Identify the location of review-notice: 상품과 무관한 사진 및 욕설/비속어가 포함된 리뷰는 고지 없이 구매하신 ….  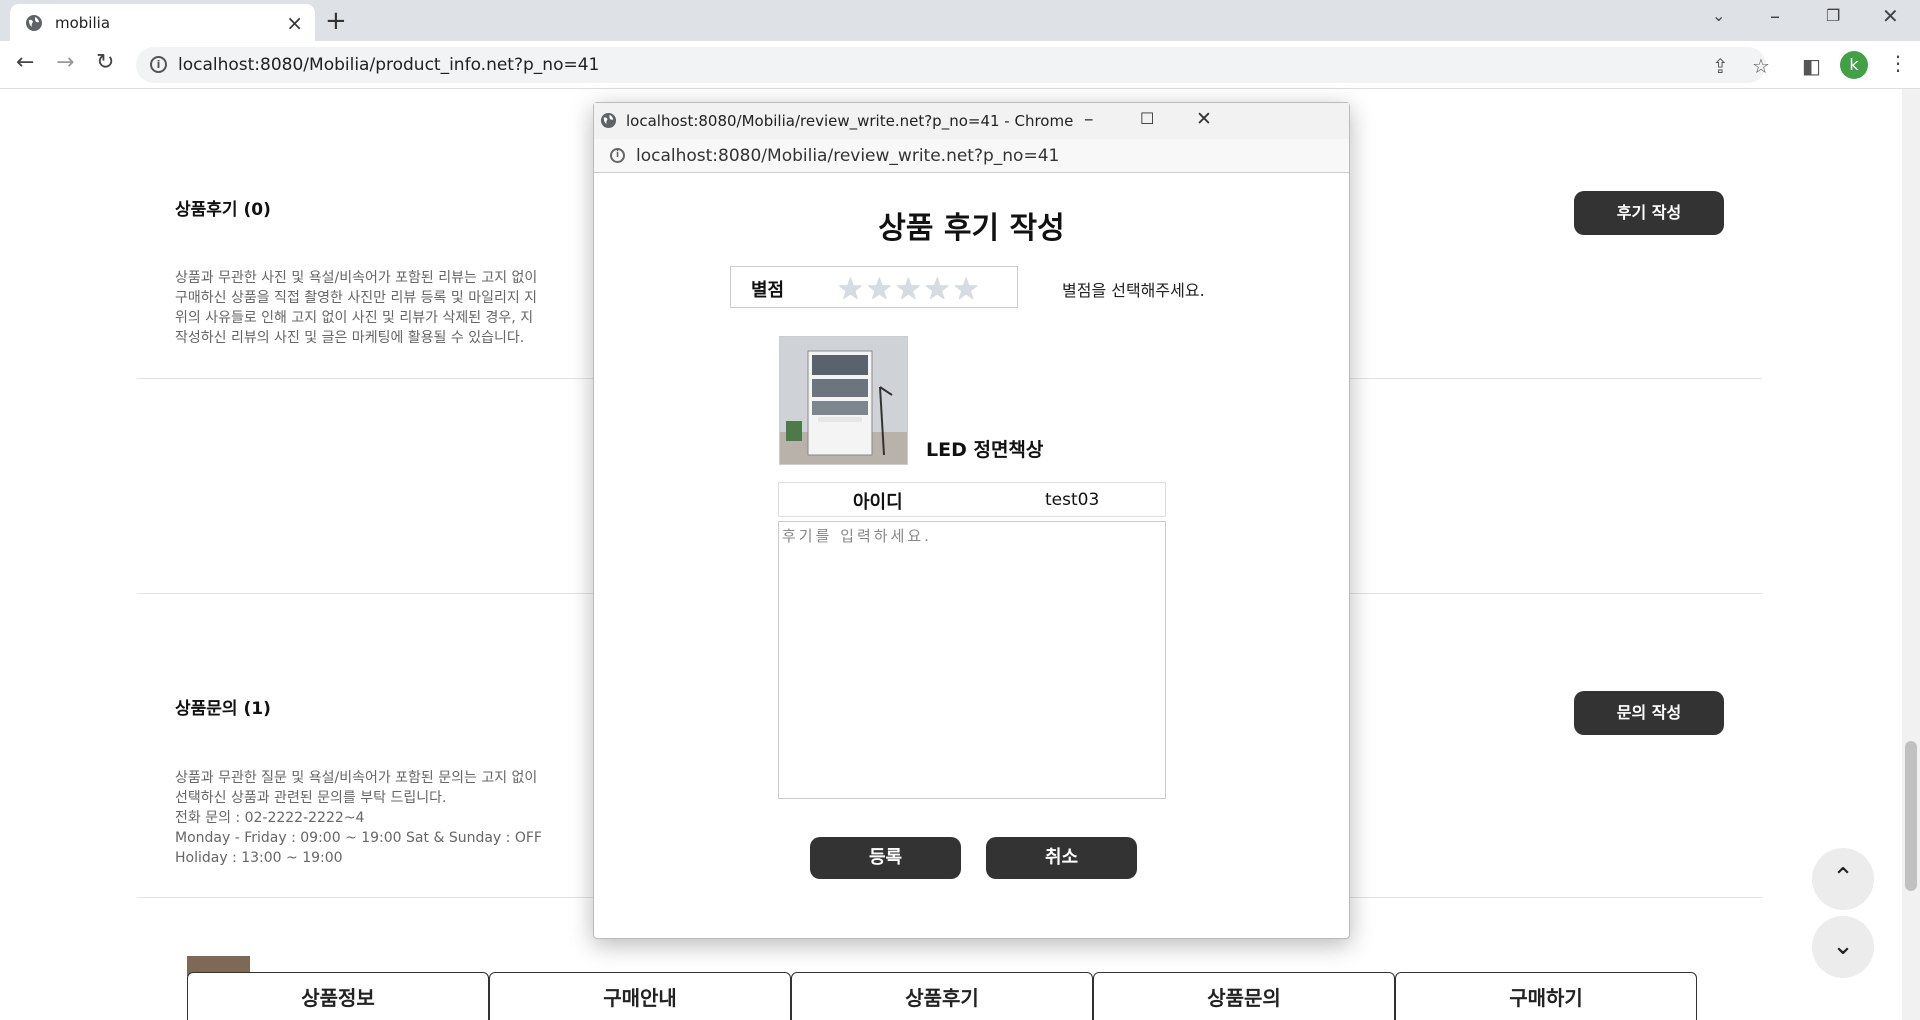
(356, 308).